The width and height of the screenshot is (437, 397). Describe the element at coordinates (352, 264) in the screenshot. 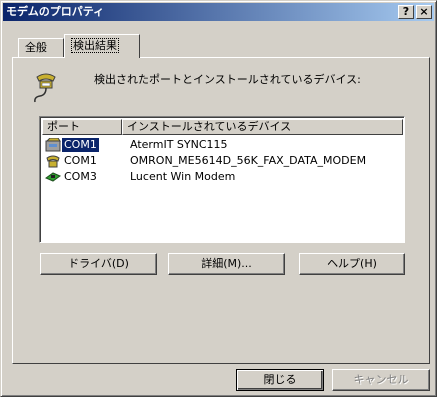

I see `help-dialog-button: ヘルプ(H)` at that location.